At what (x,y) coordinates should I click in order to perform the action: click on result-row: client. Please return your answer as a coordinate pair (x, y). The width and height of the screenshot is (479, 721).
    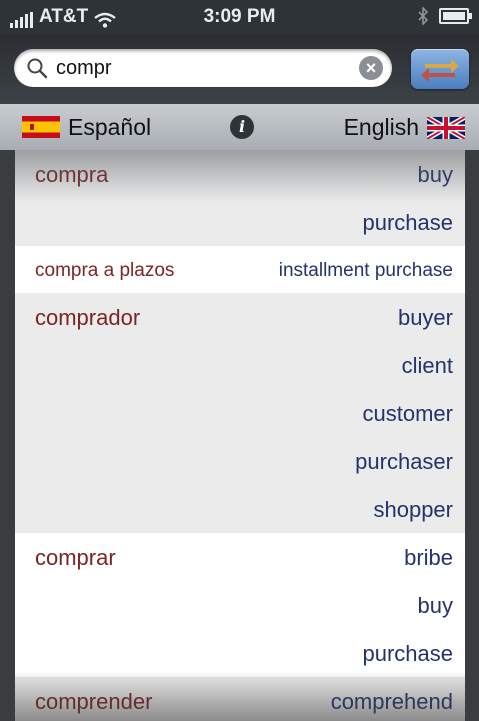
    Looking at the image, I should click on (240, 365).